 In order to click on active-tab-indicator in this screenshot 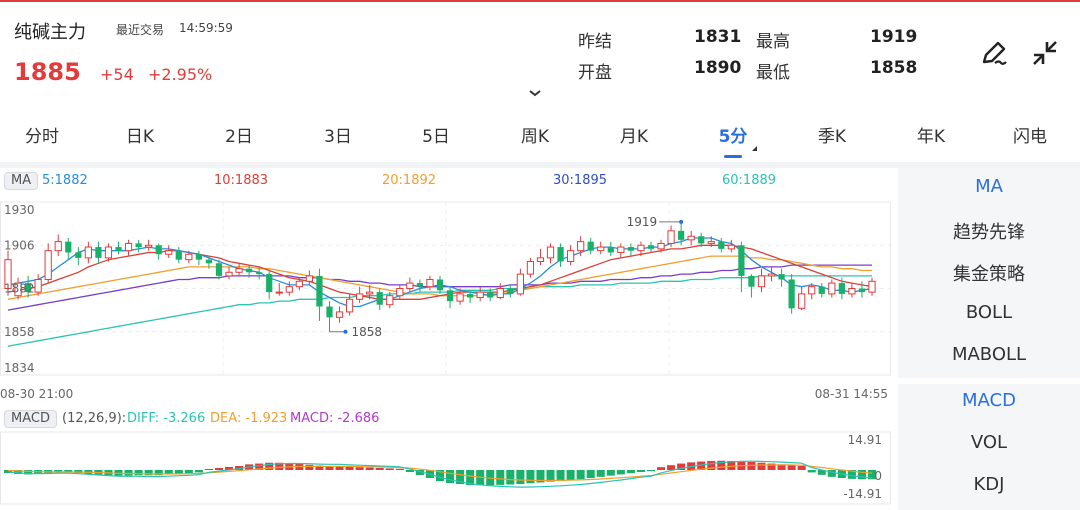, I will do `click(733, 156)`.